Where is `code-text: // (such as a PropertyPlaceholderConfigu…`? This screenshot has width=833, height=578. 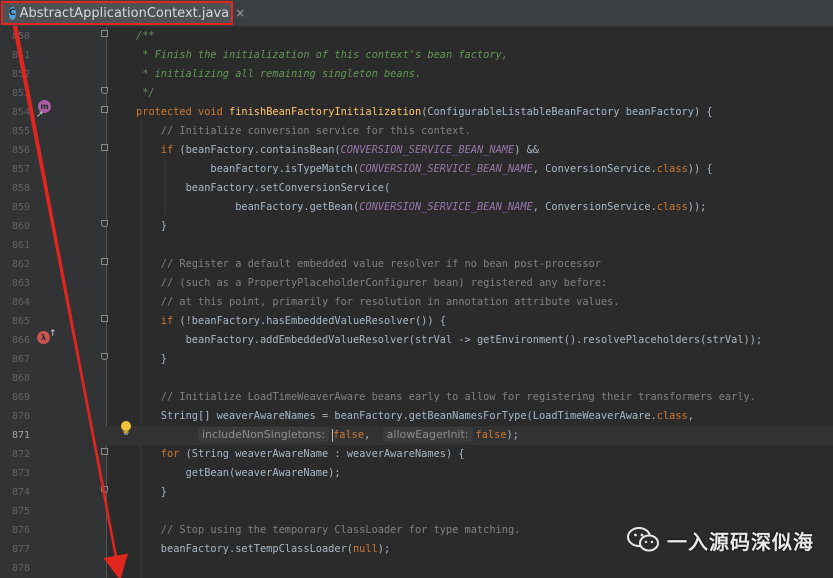 code-text: // (such as a PropertyPlaceholderConfigu… is located at coordinates (371, 283).